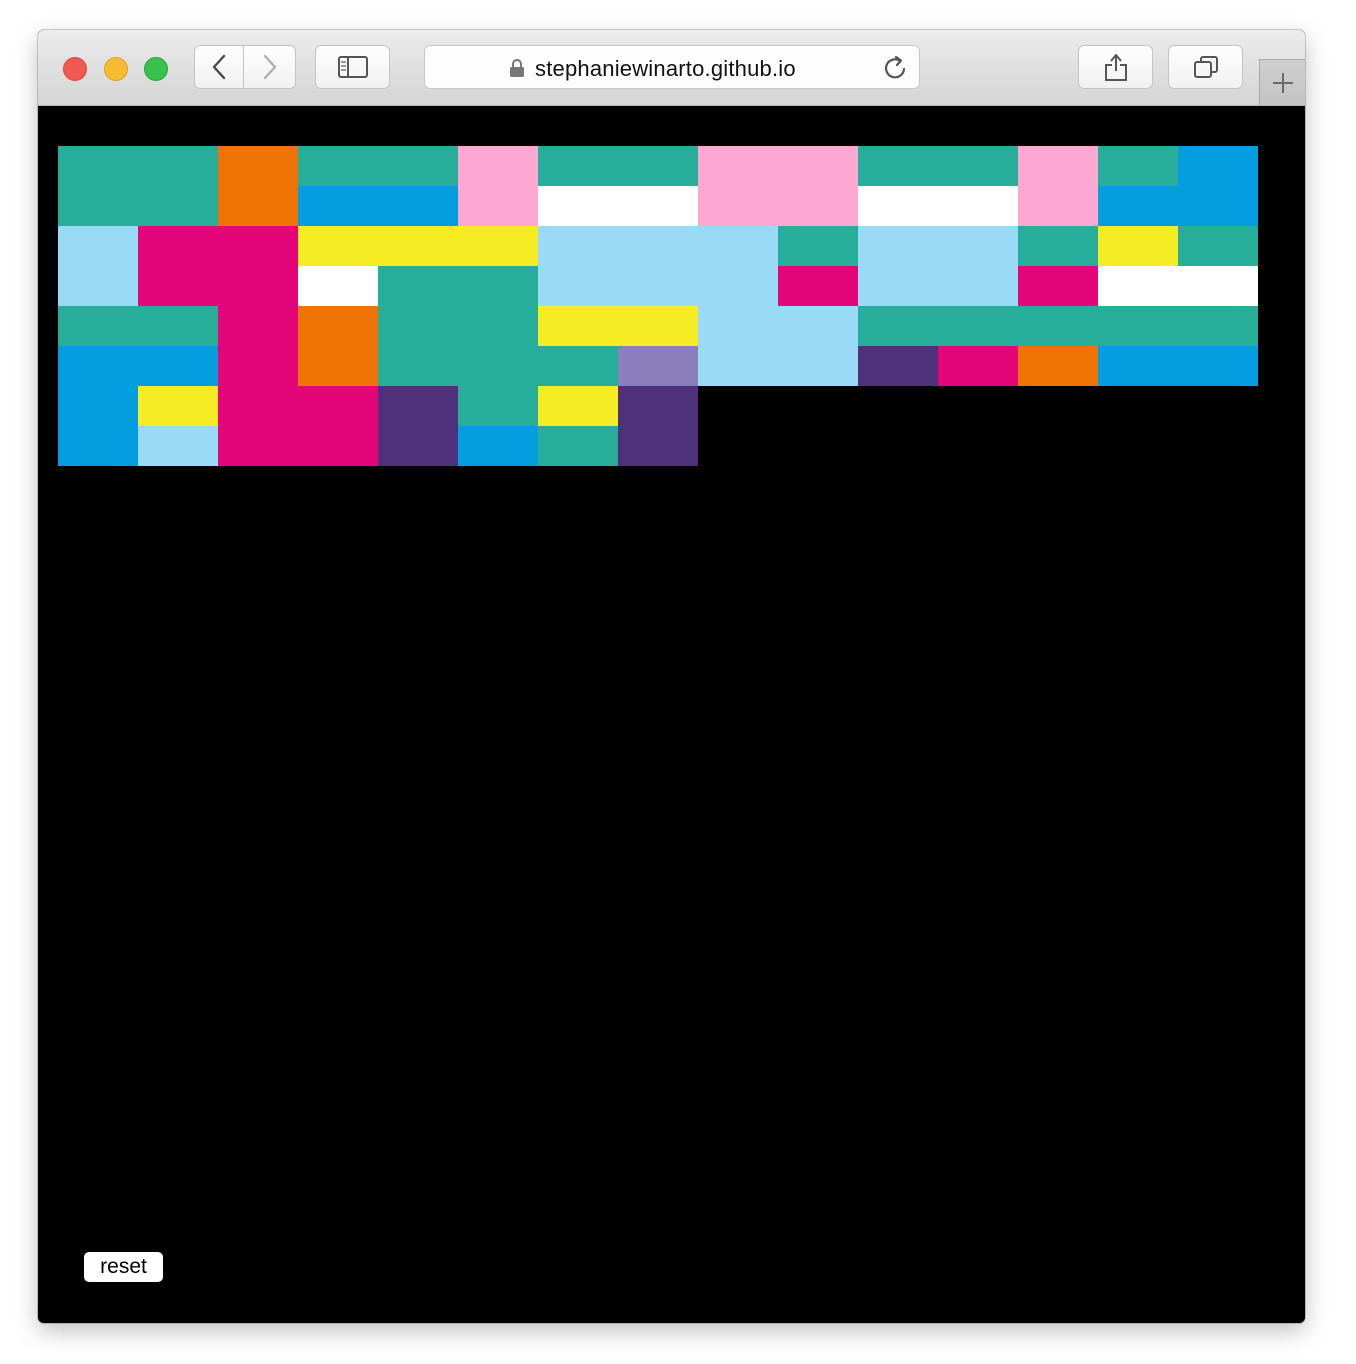  I want to click on reload-icon, so click(896, 68).